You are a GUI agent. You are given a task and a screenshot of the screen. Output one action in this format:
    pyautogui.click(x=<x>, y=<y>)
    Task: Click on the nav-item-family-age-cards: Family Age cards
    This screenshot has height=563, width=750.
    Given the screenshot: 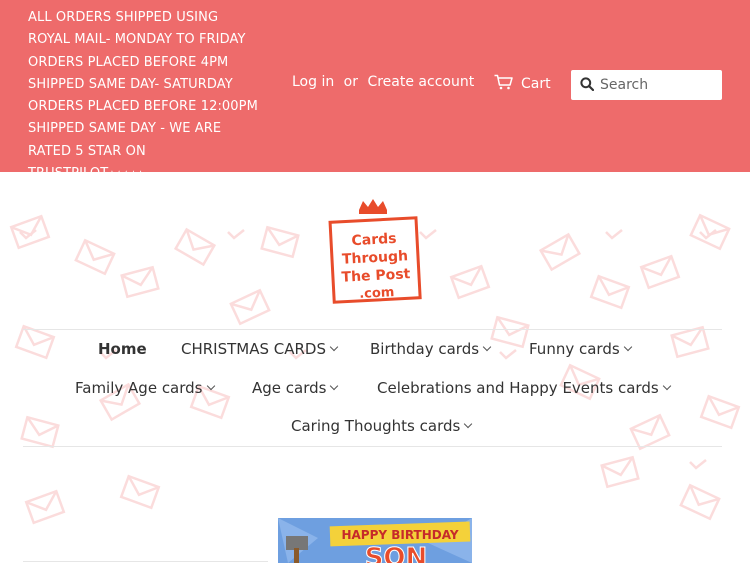 What is the action you would take?
    pyautogui.click(x=145, y=388)
    